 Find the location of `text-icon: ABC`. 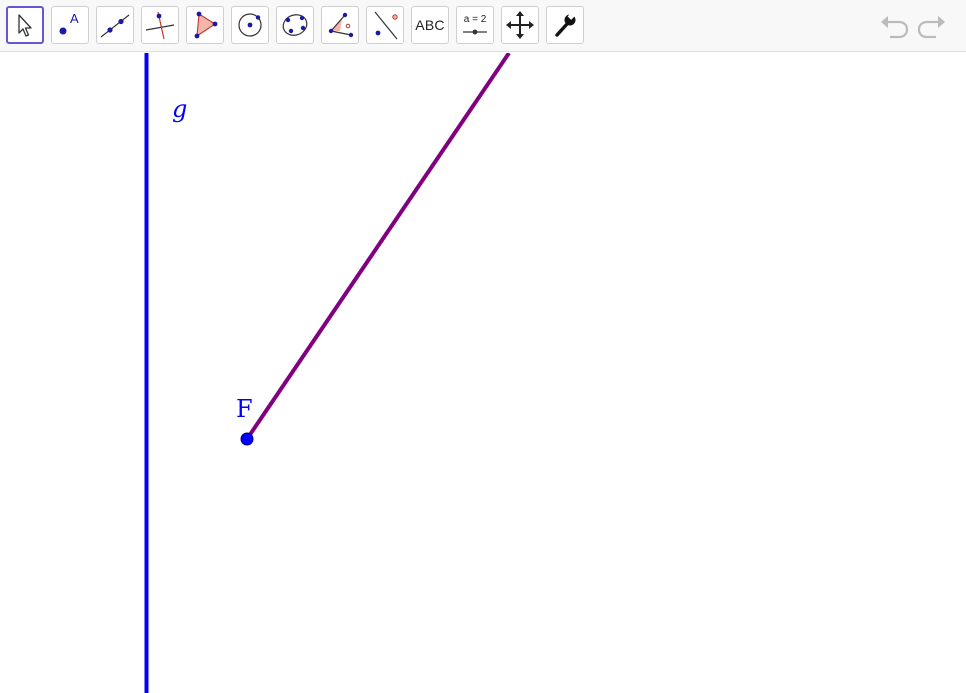

text-icon: ABC is located at coordinates (430, 25).